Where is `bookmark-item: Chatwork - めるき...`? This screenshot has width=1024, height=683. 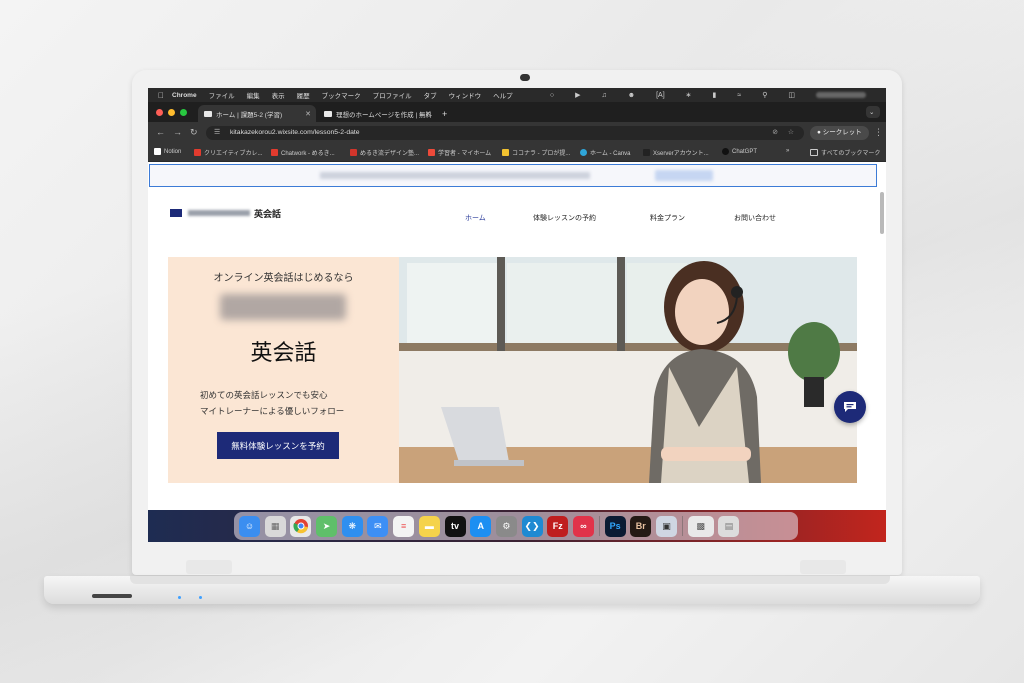 bookmark-item: Chatwork - めるき... is located at coordinates (303, 152).